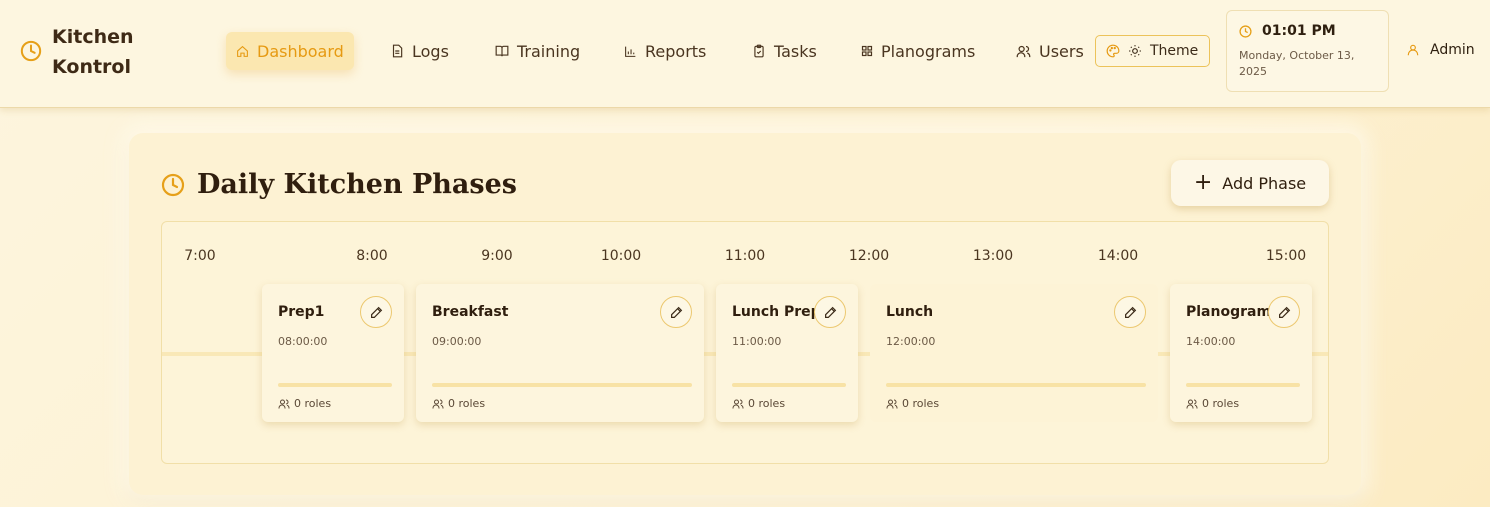 The image size is (1490, 507). What do you see at coordinates (1286, 256) in the screenshot?
I see `time-tick: 15:00` at bounding box center [1286, 256].